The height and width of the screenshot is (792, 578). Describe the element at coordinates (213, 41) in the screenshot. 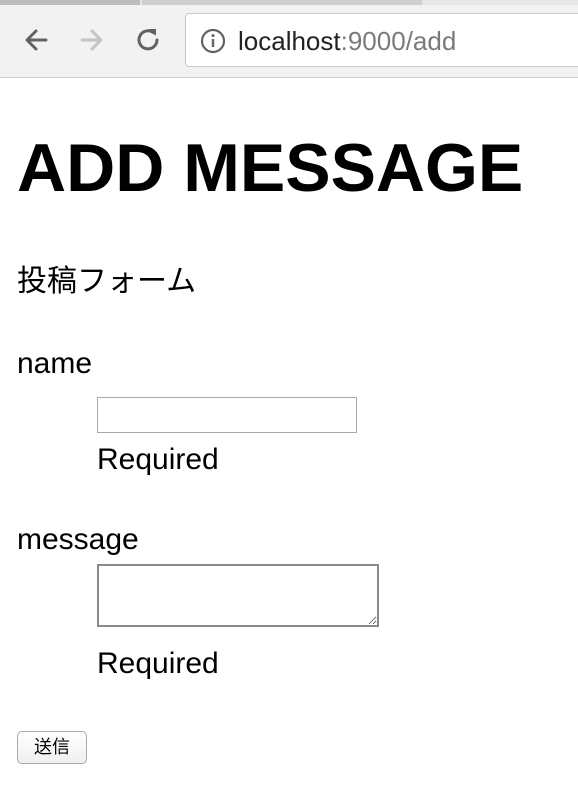

I see `info-icon` at that location.